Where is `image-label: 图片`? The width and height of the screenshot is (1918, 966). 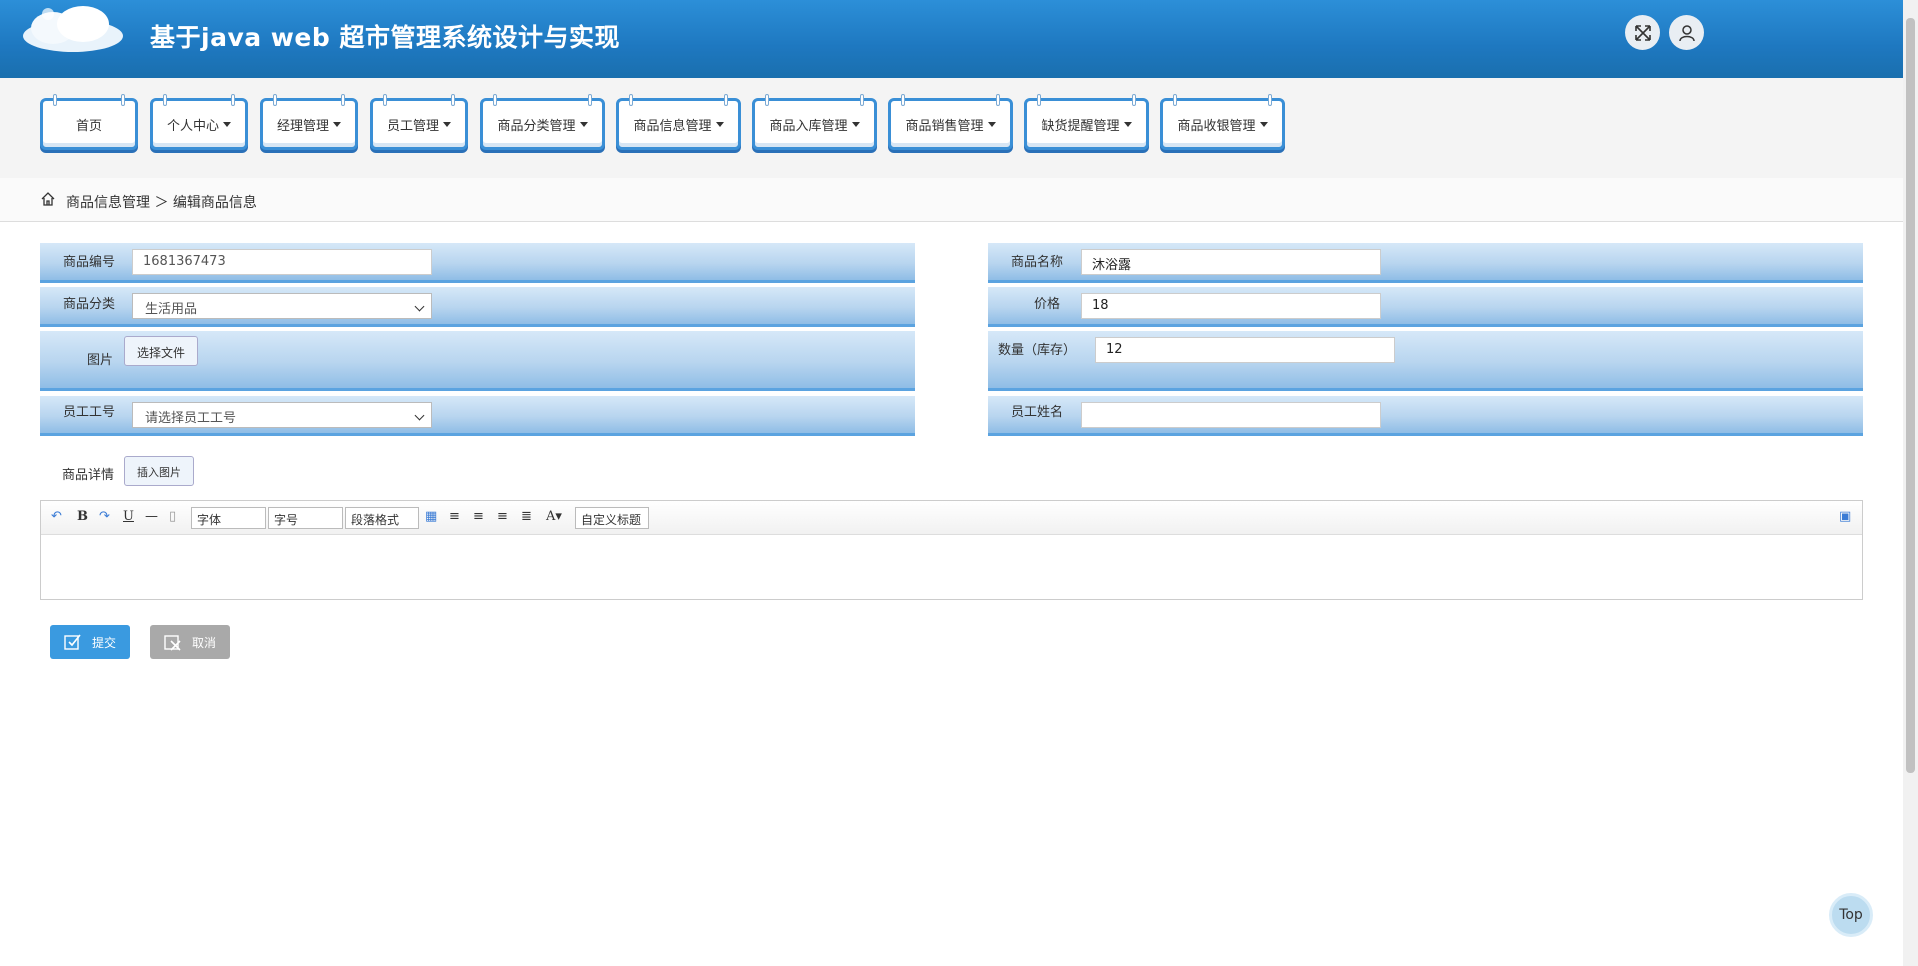
image-label: 图片 is located at coordinates (100, 360).